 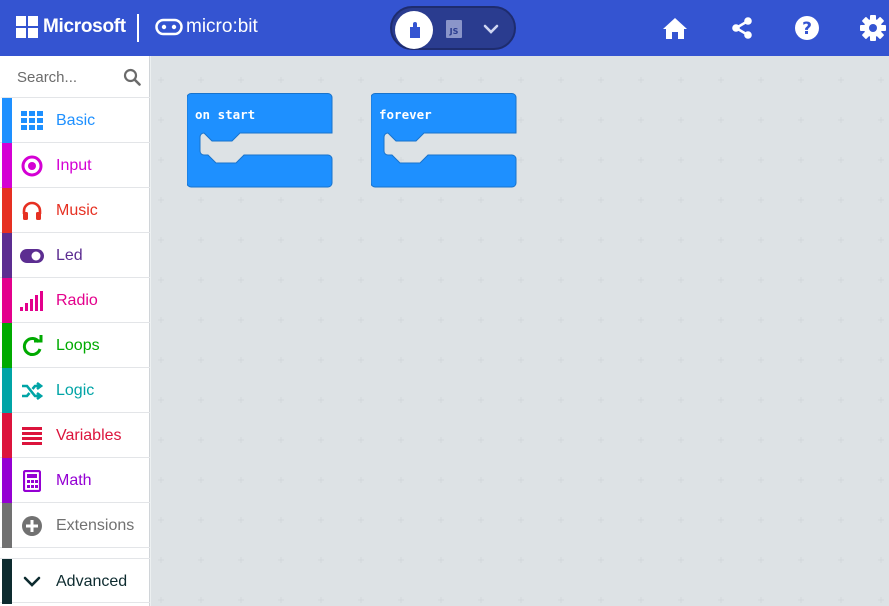 What do you see at coordinates (78, 345) in the screenshot?
I see `category-label: Loops` at bounding box center [78, 345].